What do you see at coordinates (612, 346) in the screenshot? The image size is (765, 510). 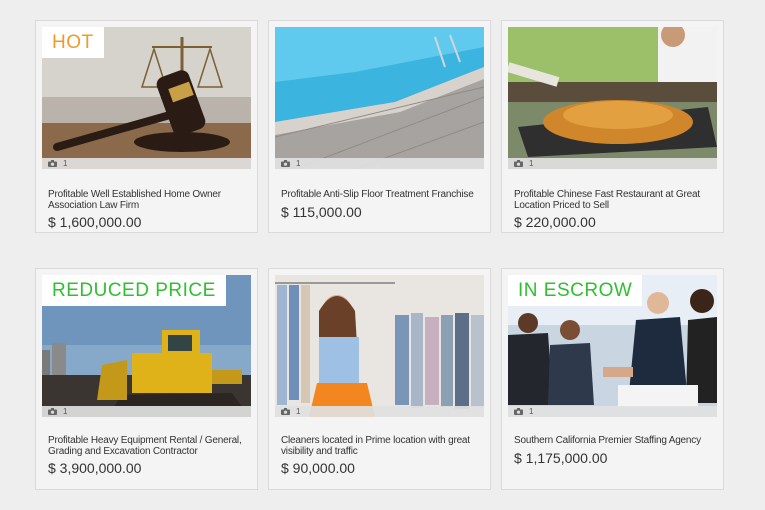 I see `listing-photo: IN ESCROW 1` at bounding box center [612, 346].